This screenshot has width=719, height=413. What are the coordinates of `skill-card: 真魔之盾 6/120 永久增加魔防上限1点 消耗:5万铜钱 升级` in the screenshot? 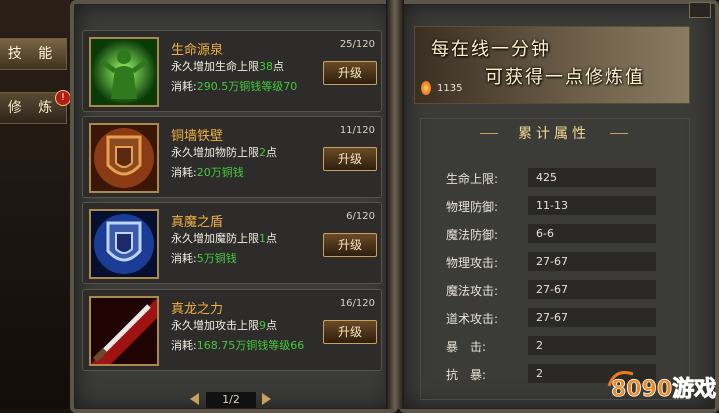 It's located at (232, 243).